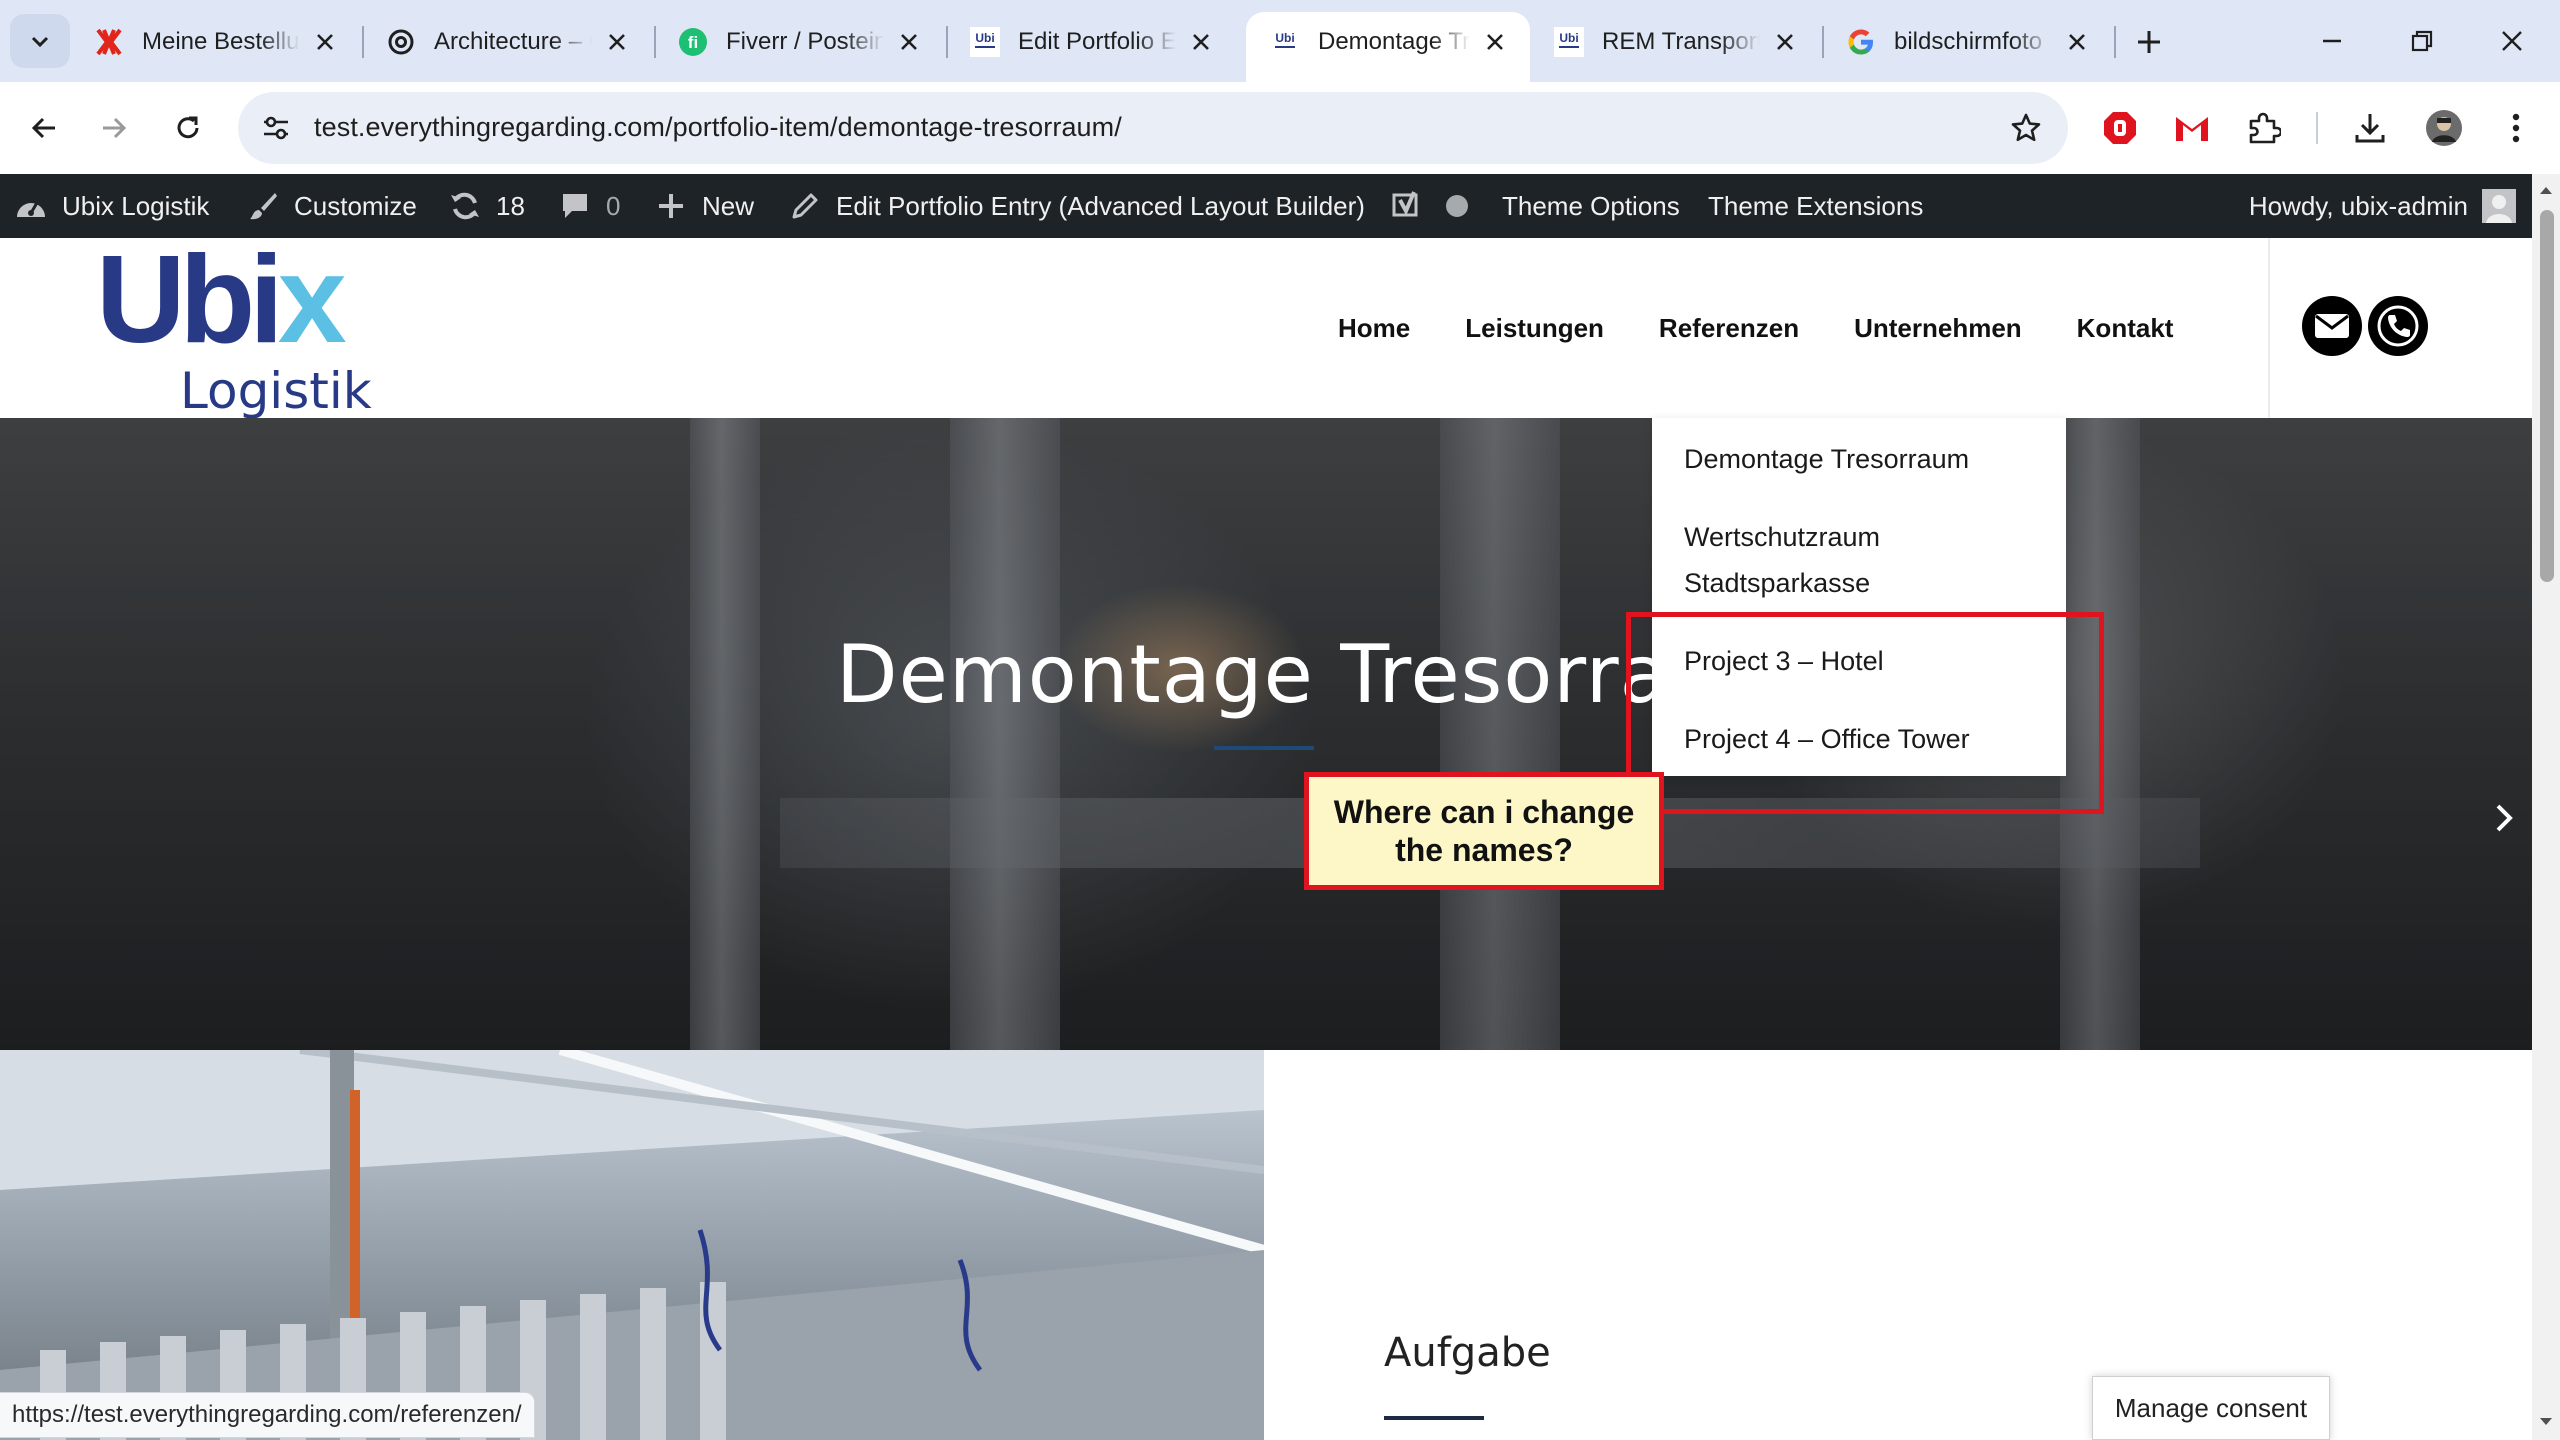 Image resolution: width=2560 pixels, height=1440 pixels. I want to click on forward-button, so click(114, 128).